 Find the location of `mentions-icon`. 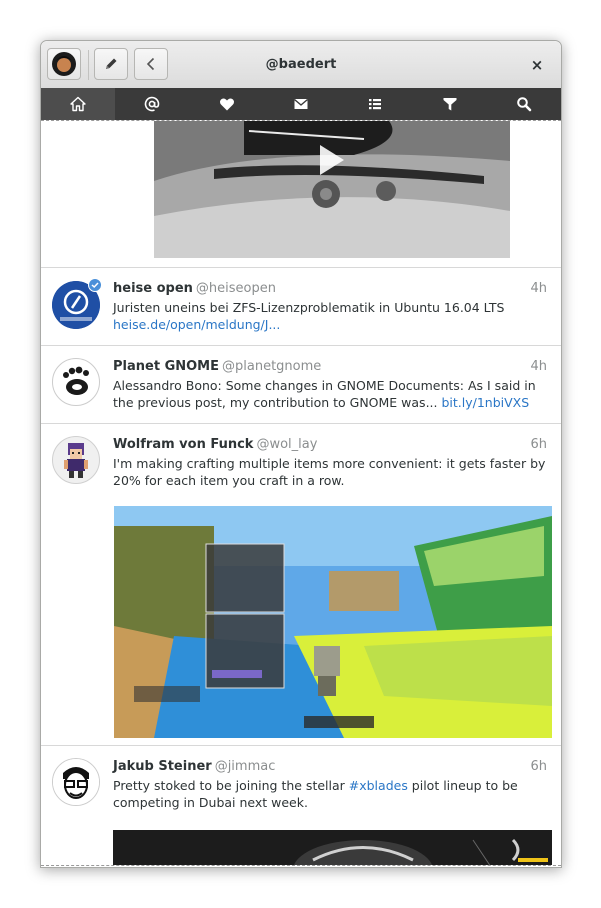

mentions-icon is located at coordinates (152, 104).